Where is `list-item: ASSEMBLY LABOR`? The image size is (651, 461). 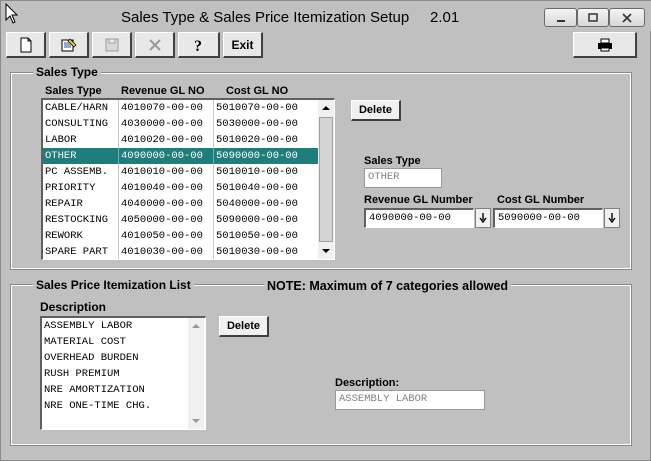 list-item: ASSEMBLY LABOR is located at coordinates (115, 326).